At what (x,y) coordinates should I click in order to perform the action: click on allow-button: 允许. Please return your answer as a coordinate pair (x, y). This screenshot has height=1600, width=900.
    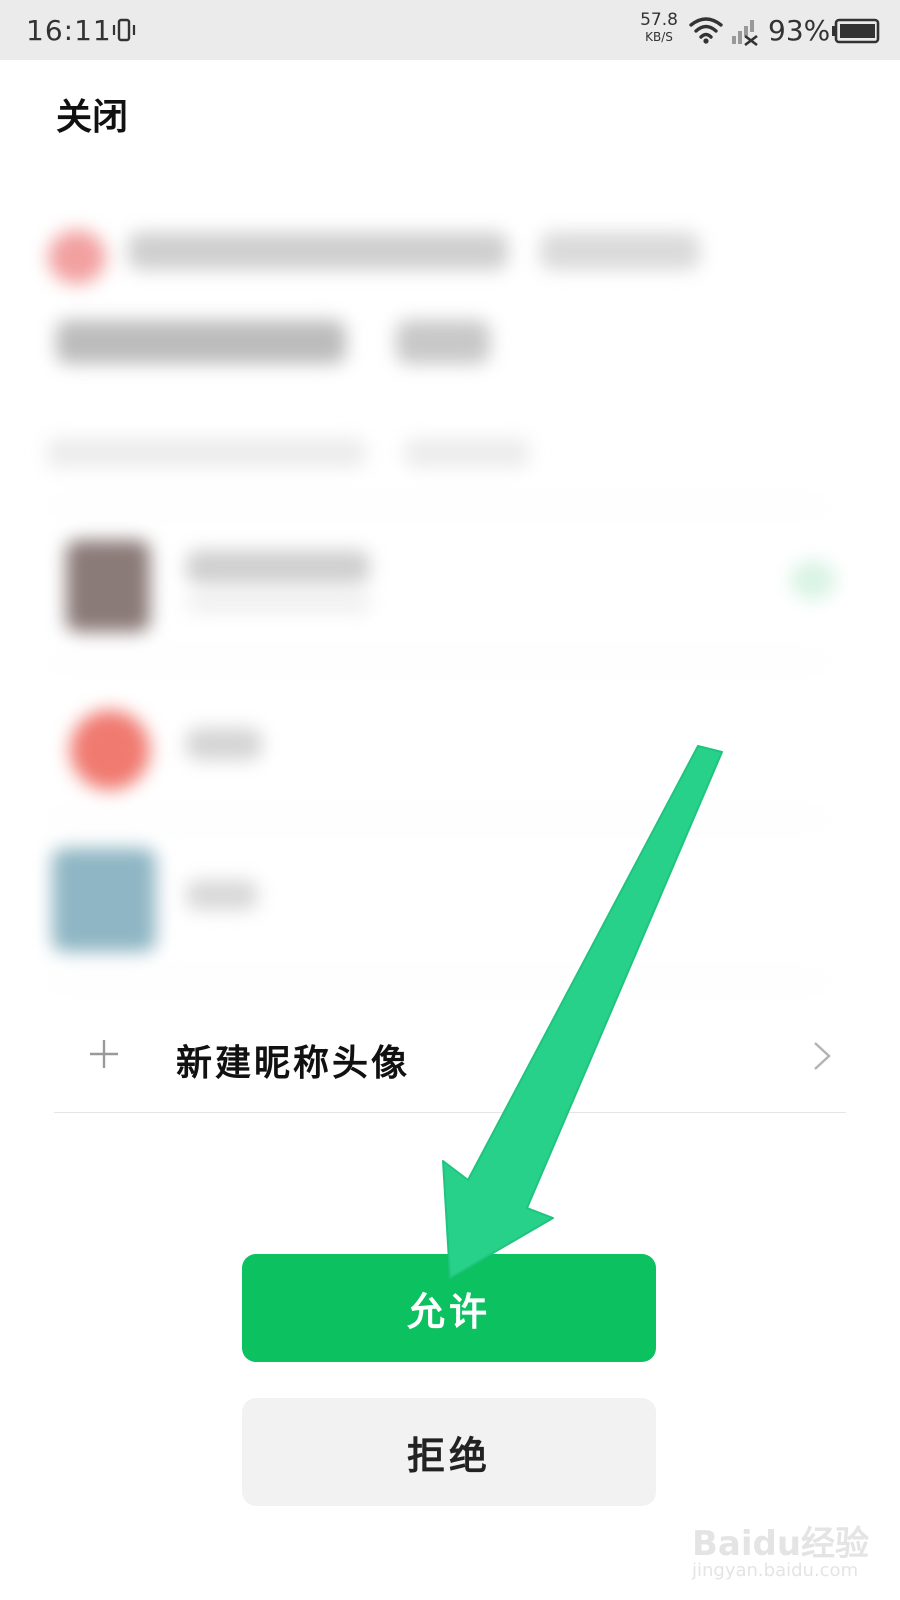
    Looking at the image, I should click on (449, 1308).